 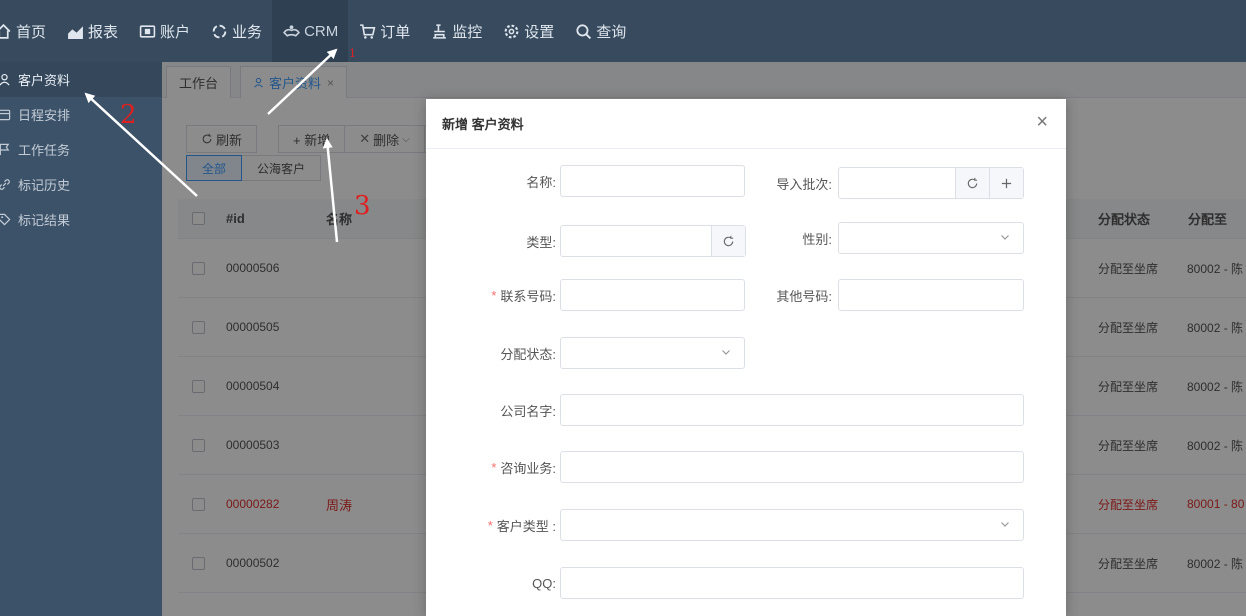 What do you see at coordinates (792, 583) in the screenshot?
I see `qq-field` at bounding box center [792, 583].